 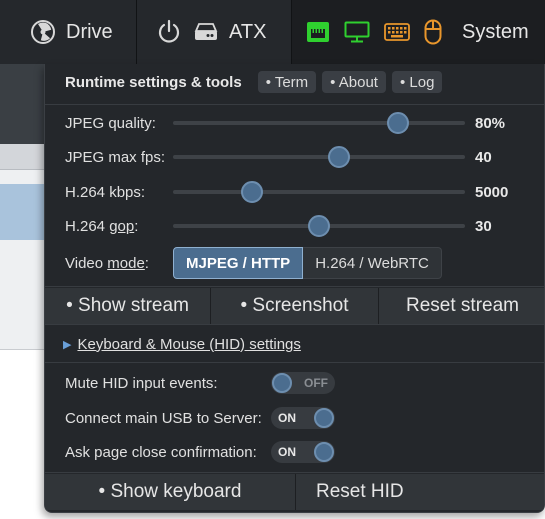 I want to click on page-close-confirm-label: Ask page close confirmation:, so click(x=161, y=452).